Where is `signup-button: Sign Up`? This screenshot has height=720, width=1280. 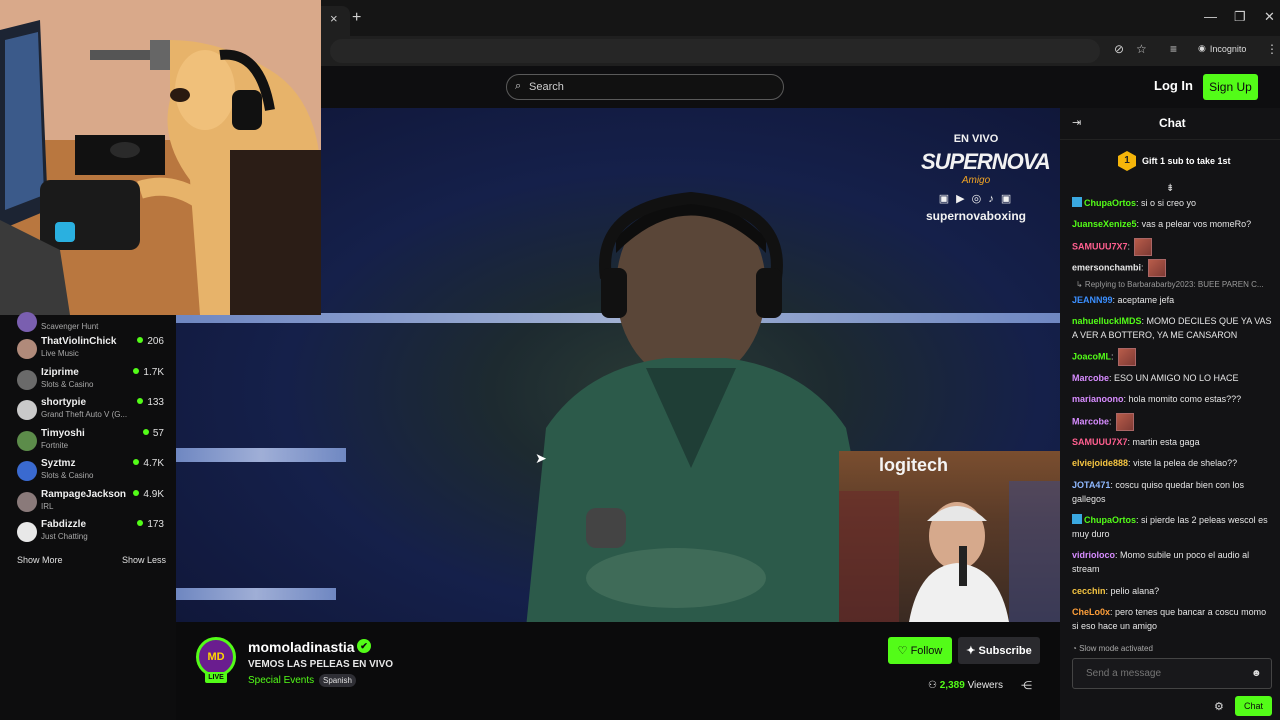 signup-button: Sign Up is located at coordinates (1230, 87).